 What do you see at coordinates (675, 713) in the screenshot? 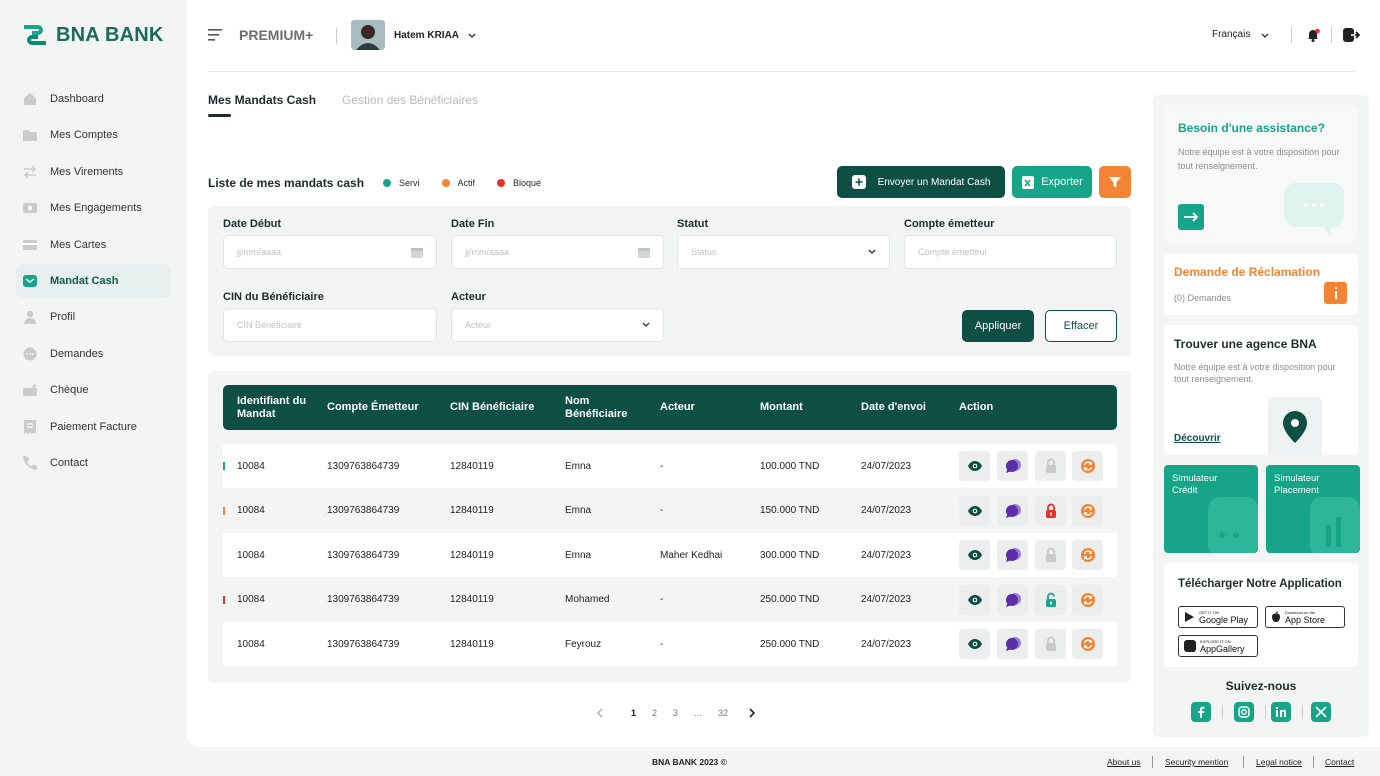
I see `page-3: 3` at bounding box center [675, 713].